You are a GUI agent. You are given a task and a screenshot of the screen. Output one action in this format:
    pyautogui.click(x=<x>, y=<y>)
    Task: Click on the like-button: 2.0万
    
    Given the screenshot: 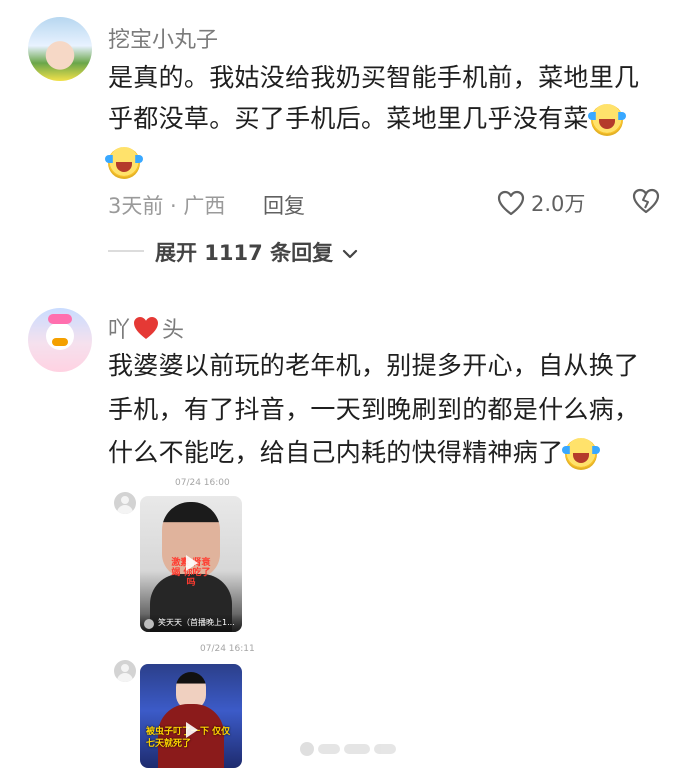 What is the action you would take?
    pyautogui.click(x=541, y=203)
    